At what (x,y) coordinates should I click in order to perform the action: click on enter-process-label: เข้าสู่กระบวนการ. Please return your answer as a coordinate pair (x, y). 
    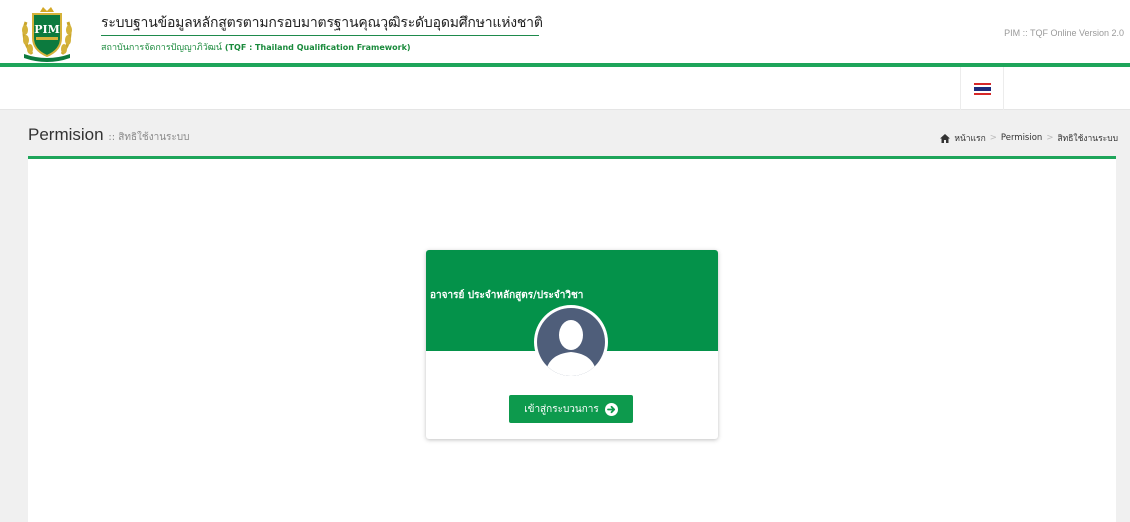
    Looking at the image, I should click on (561, 409).